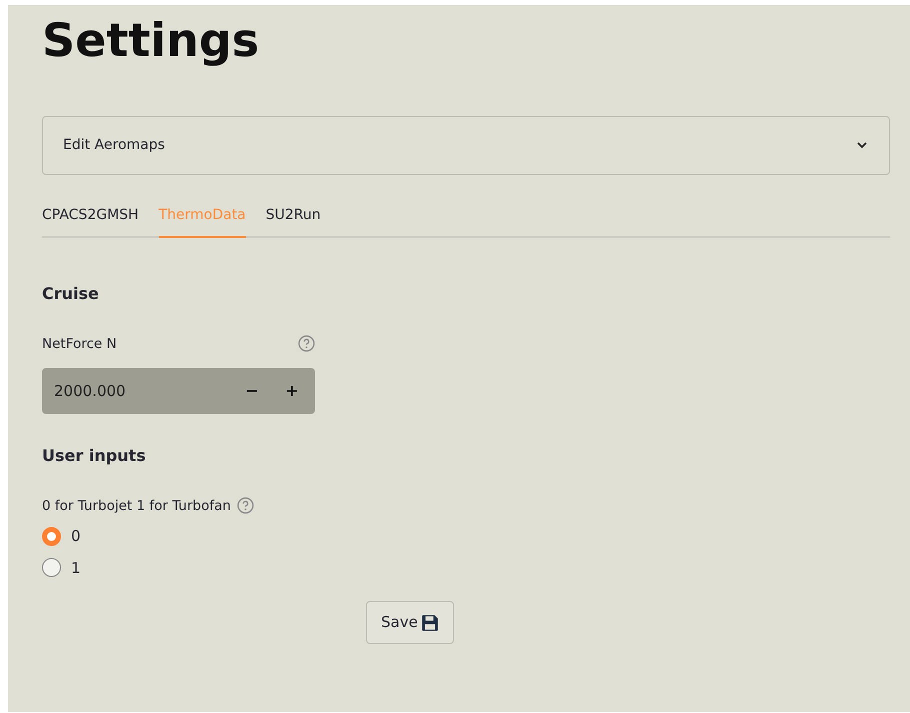 Image resolution: width=910 pixels, height=713 pixels. What do you see at coordinates (136, 506) in the screenshot?
I see `field-label: 0 for Turbojet 1 for Turbofan` at bounding box center [136, 506].